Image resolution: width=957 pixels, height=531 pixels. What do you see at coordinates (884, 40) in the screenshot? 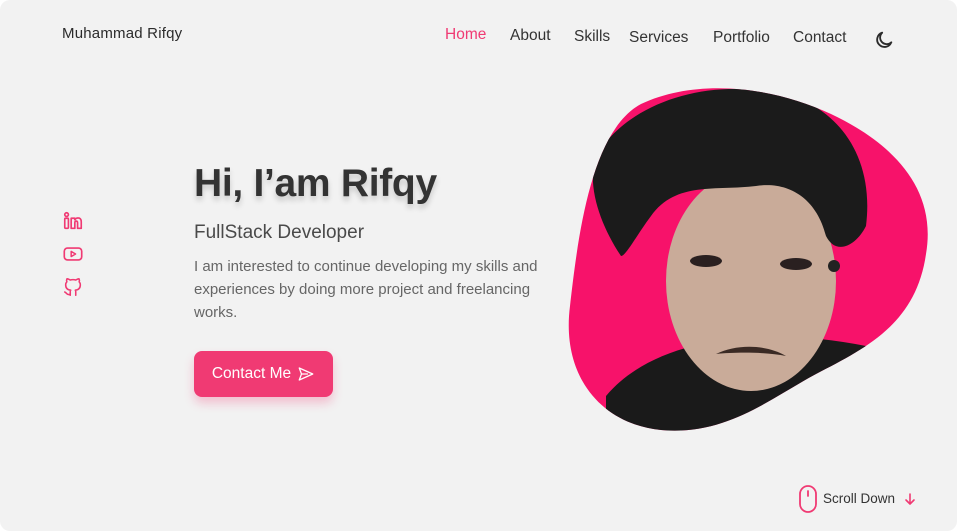
I see `moon-icon` at bounding box center [884, 40].